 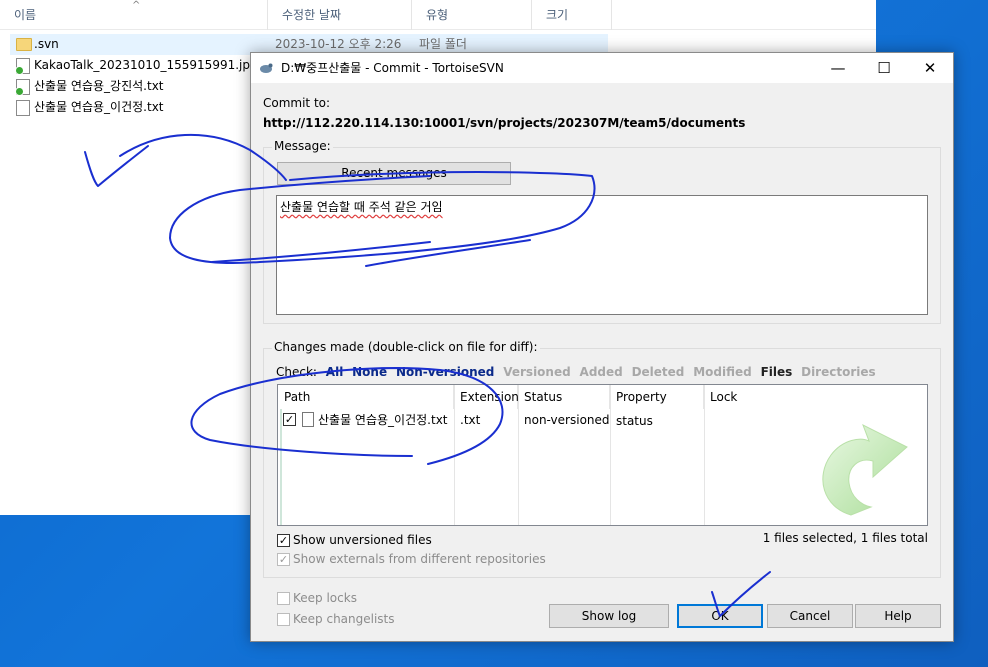 What do you see at coordinates (810, 616) in the screenshot?
I see `cancel-button: Cancel` at bounding box center [810, 616].